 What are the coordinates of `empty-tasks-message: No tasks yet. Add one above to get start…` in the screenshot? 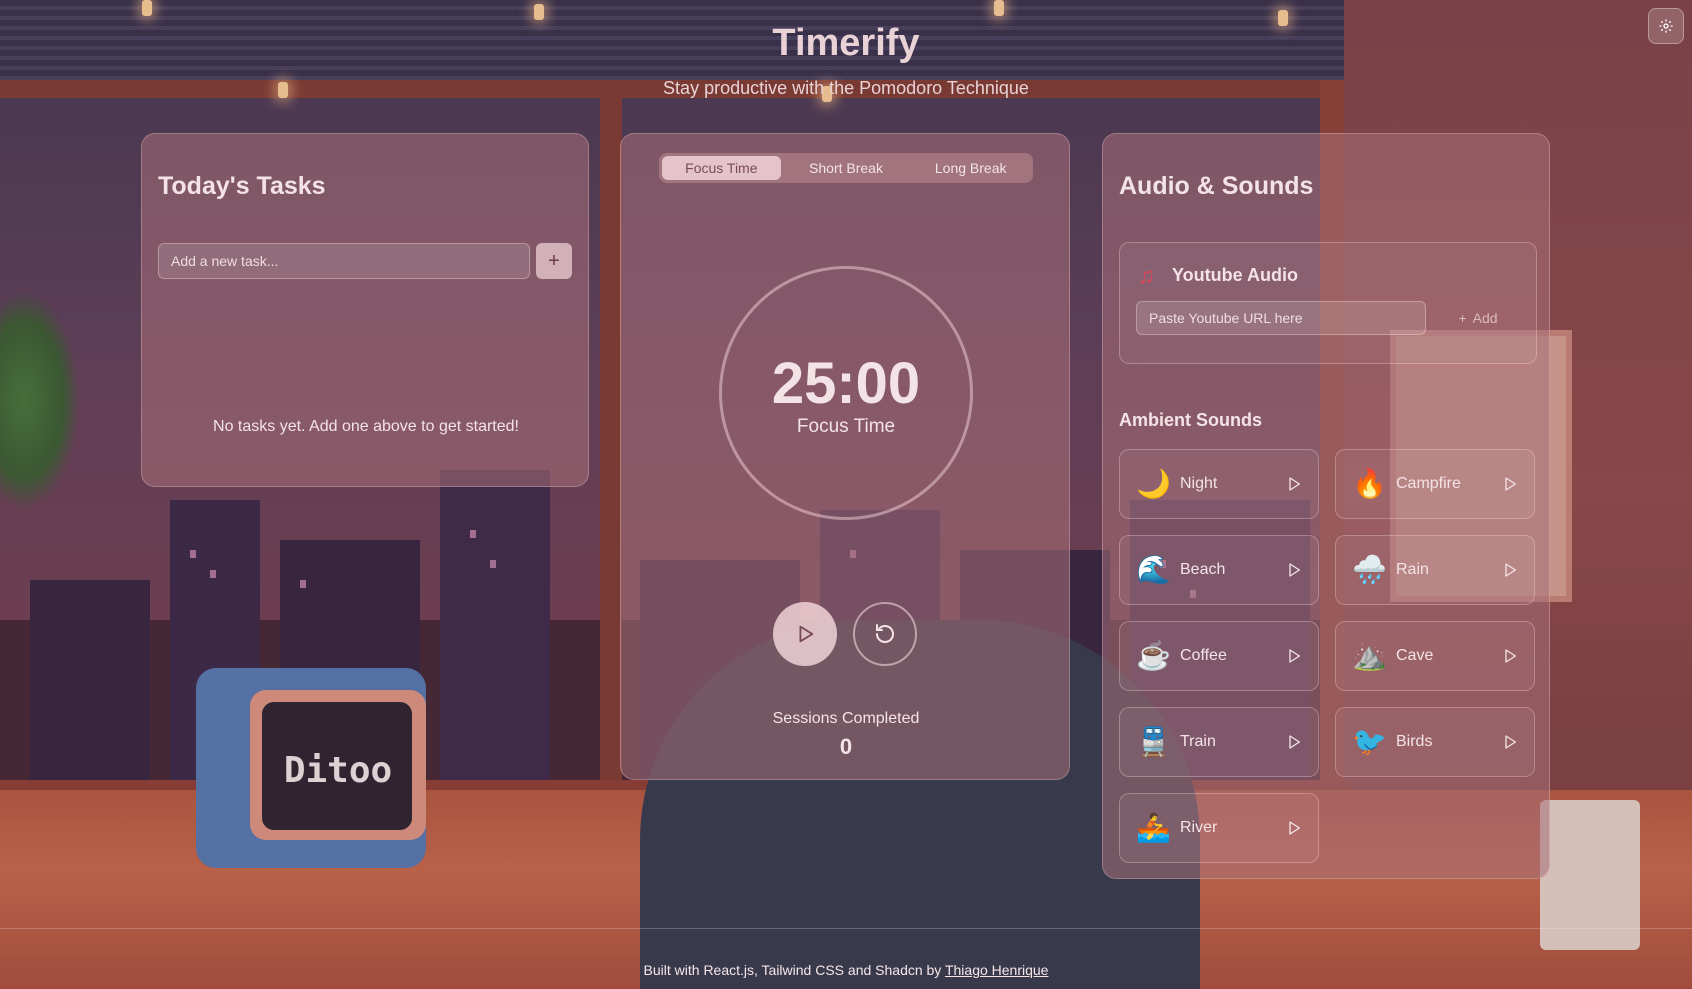 It's located at (366, 426).